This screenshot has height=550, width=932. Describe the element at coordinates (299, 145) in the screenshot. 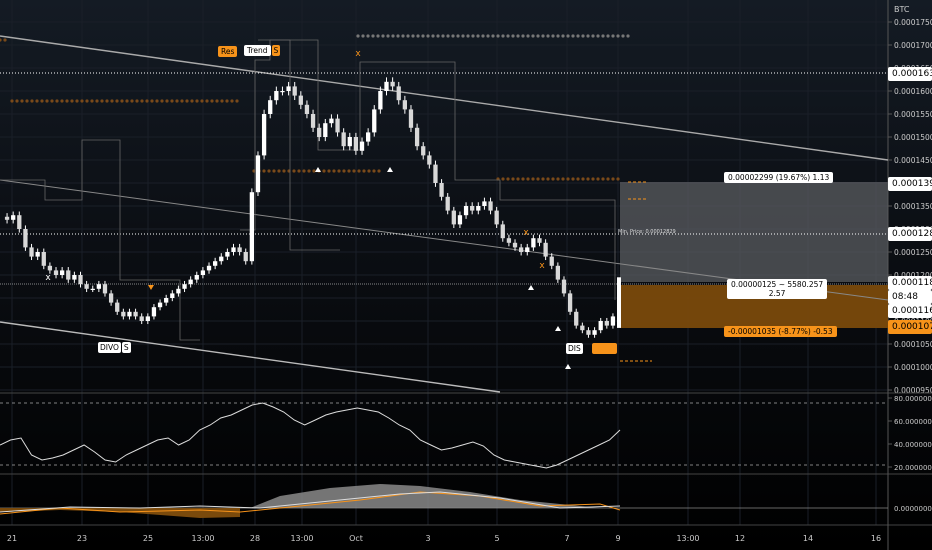

I see `stop-step-line` at that location.